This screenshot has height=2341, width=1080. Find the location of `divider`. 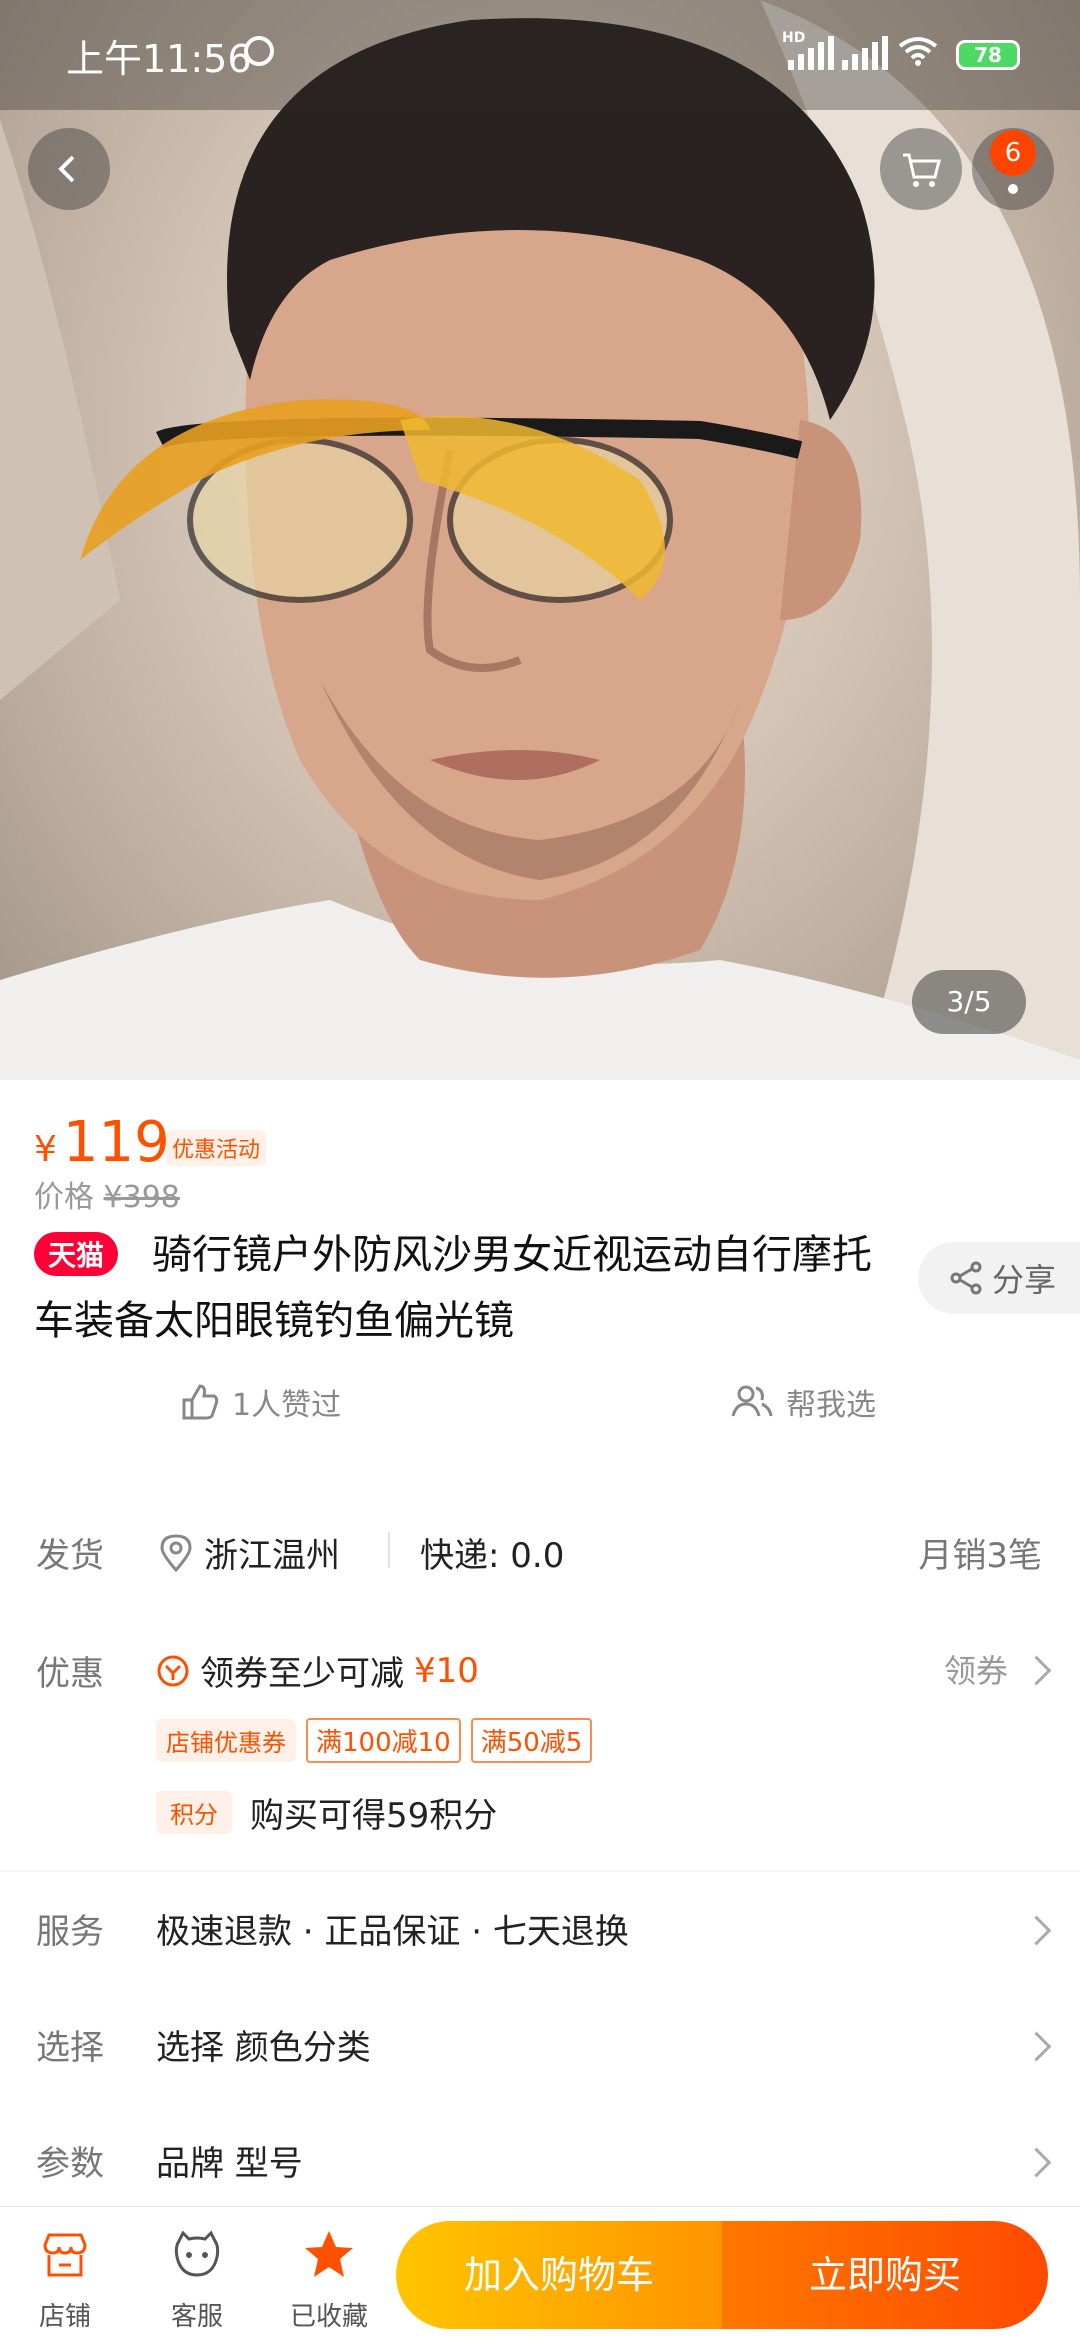

divider is located at coordinates (389, 1550).